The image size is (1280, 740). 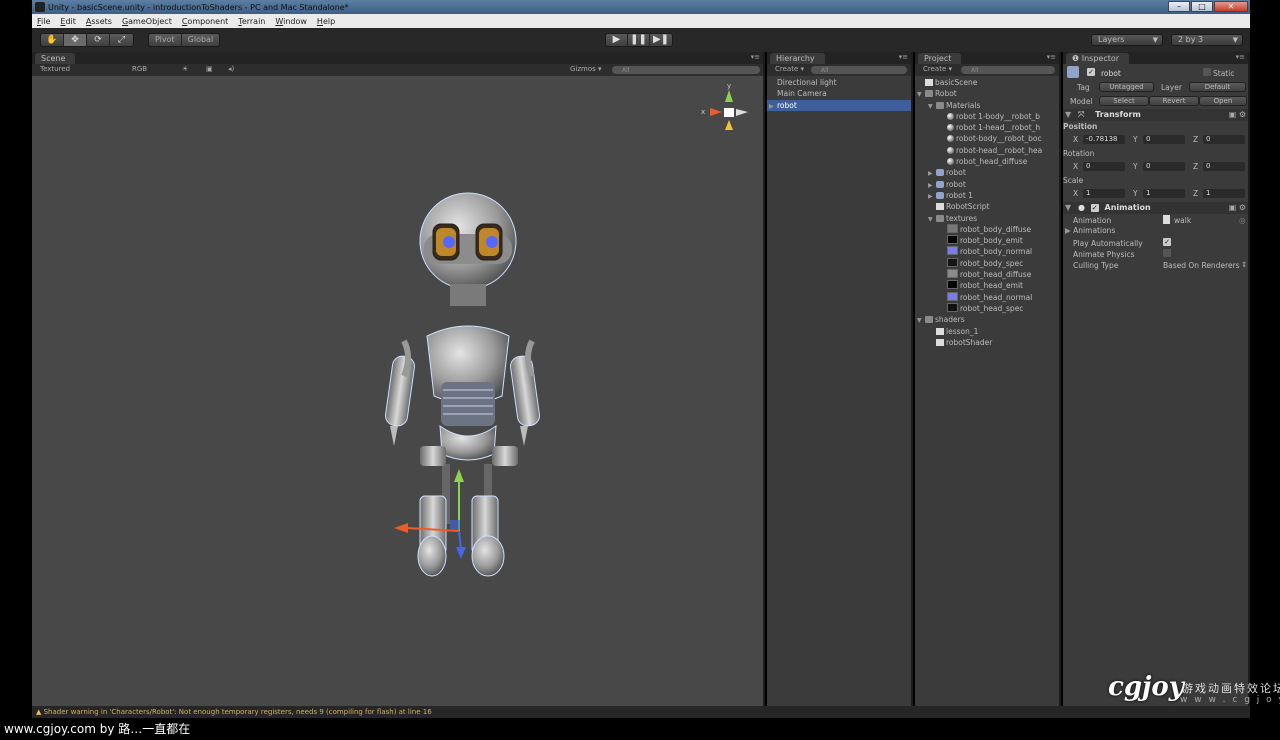 I want to click on render-mode-dropdown: RGB, so click(x=139, y=69).